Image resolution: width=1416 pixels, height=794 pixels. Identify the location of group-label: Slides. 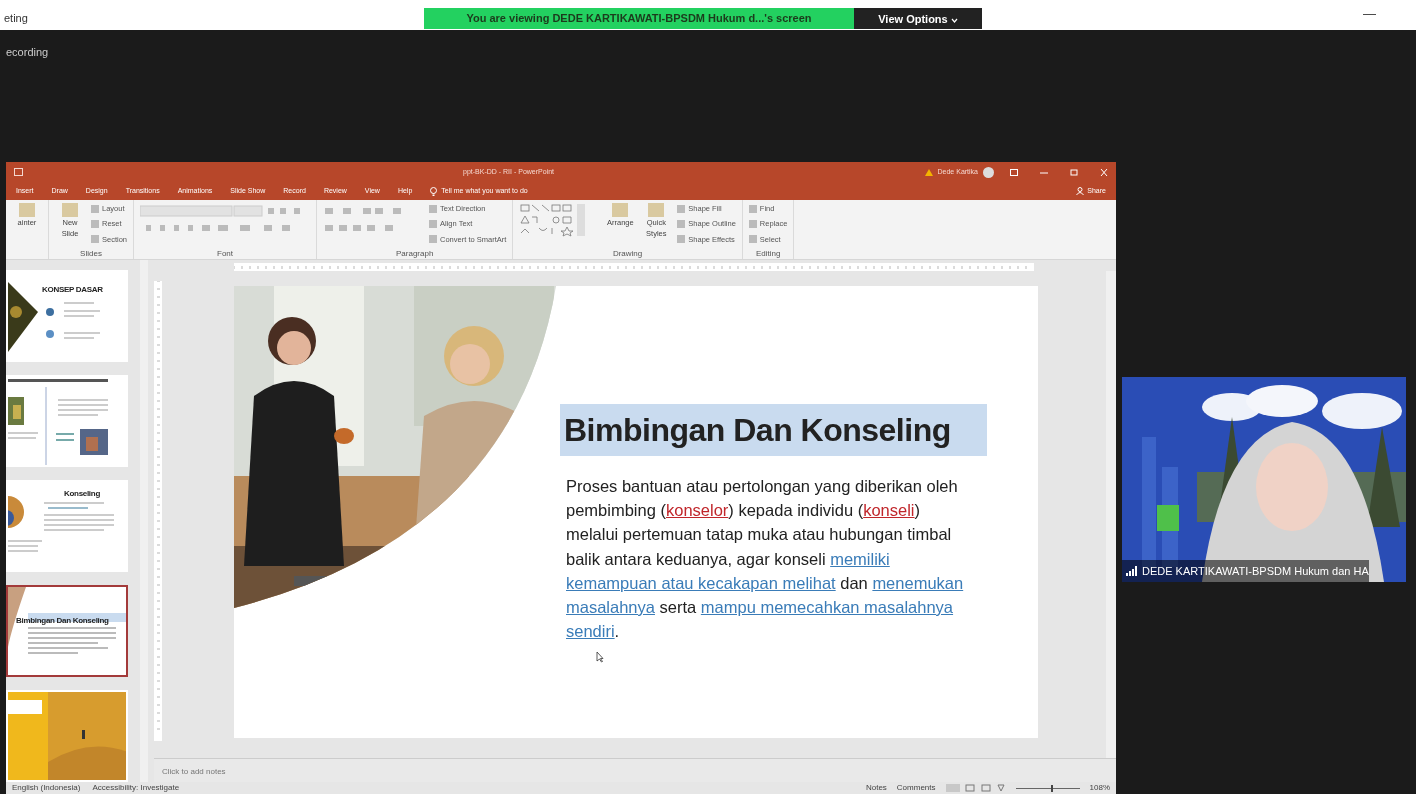
(91, 254).